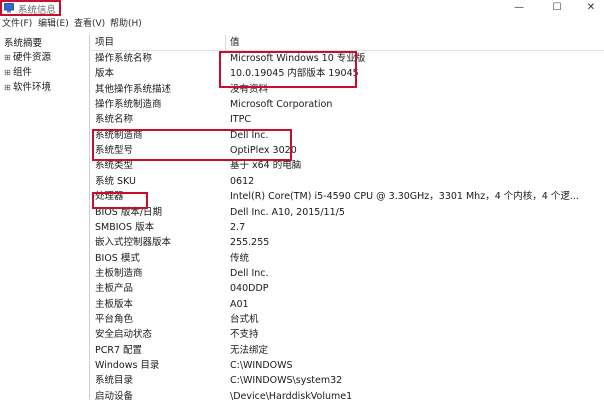 This screenshot has height=404, width=604. What do you see at coordinates (114, 304) in the screenshot?
I see `row-item-cell: 主板版本` at bounding box center [114, 304].